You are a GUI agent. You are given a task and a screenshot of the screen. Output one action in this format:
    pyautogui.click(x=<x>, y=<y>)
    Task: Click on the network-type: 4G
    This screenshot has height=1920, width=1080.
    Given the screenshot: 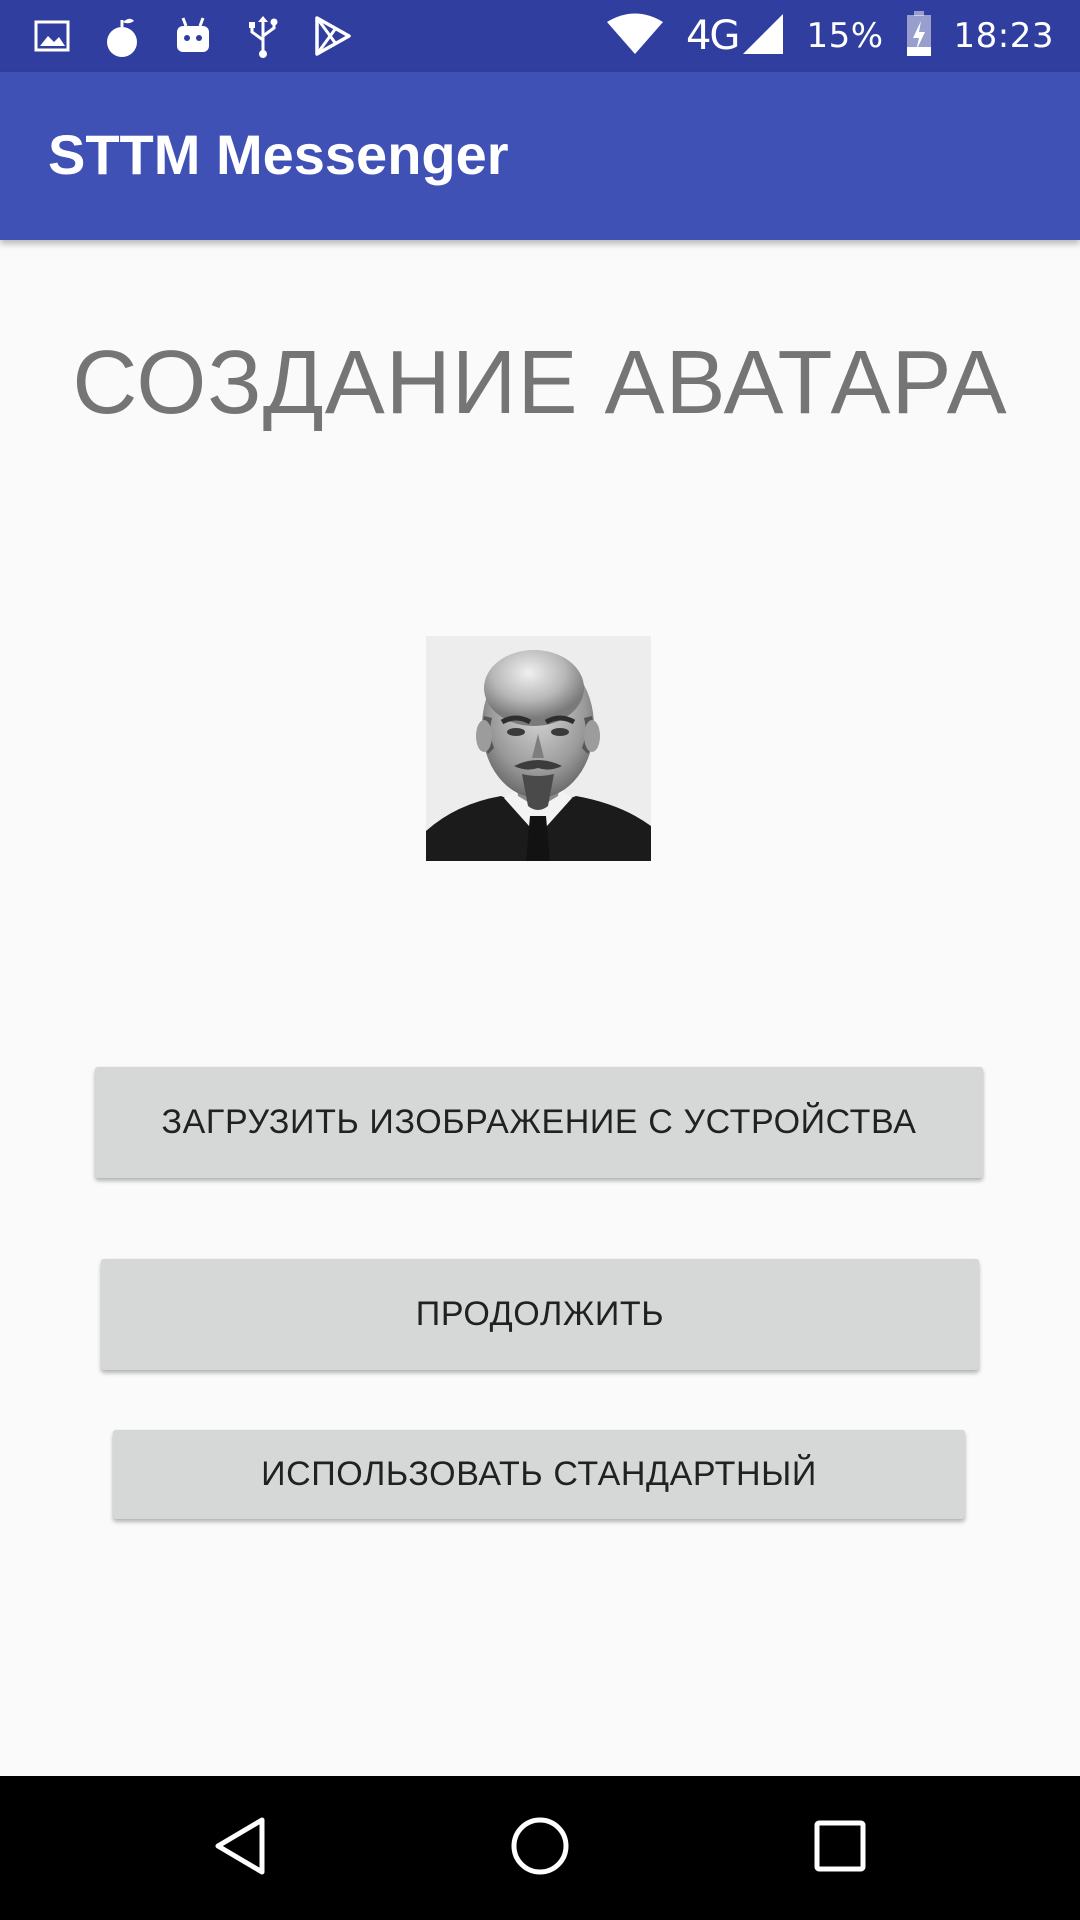 What is the action you would take?
    pyautogui.click(x=712, y=36)
    